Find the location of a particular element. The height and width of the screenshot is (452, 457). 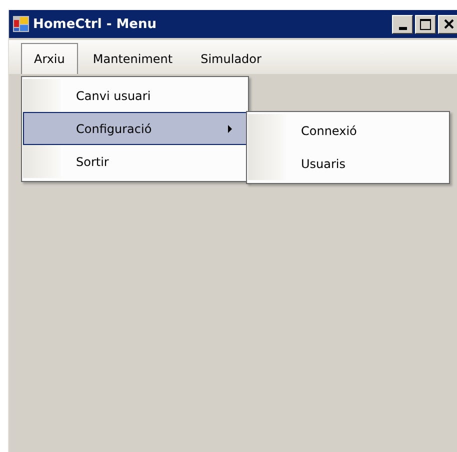

menu-item: Arxiu is located at coordinates (49, 58).